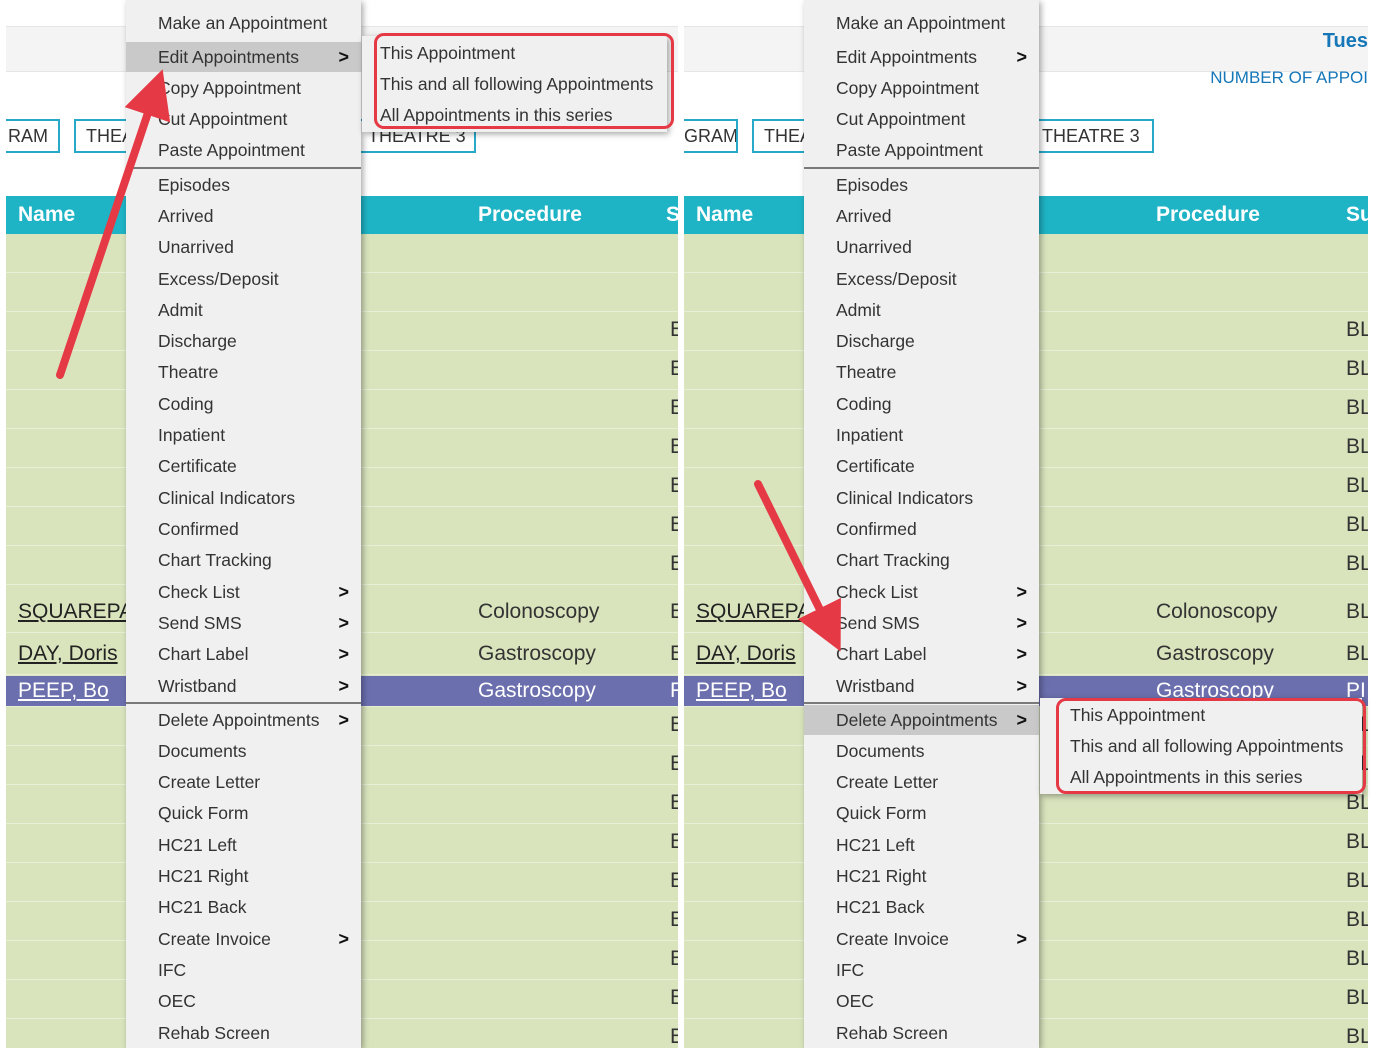  I want to click on theatre-tab-theatre-3: THEATRE 3, so click(1092, 136).